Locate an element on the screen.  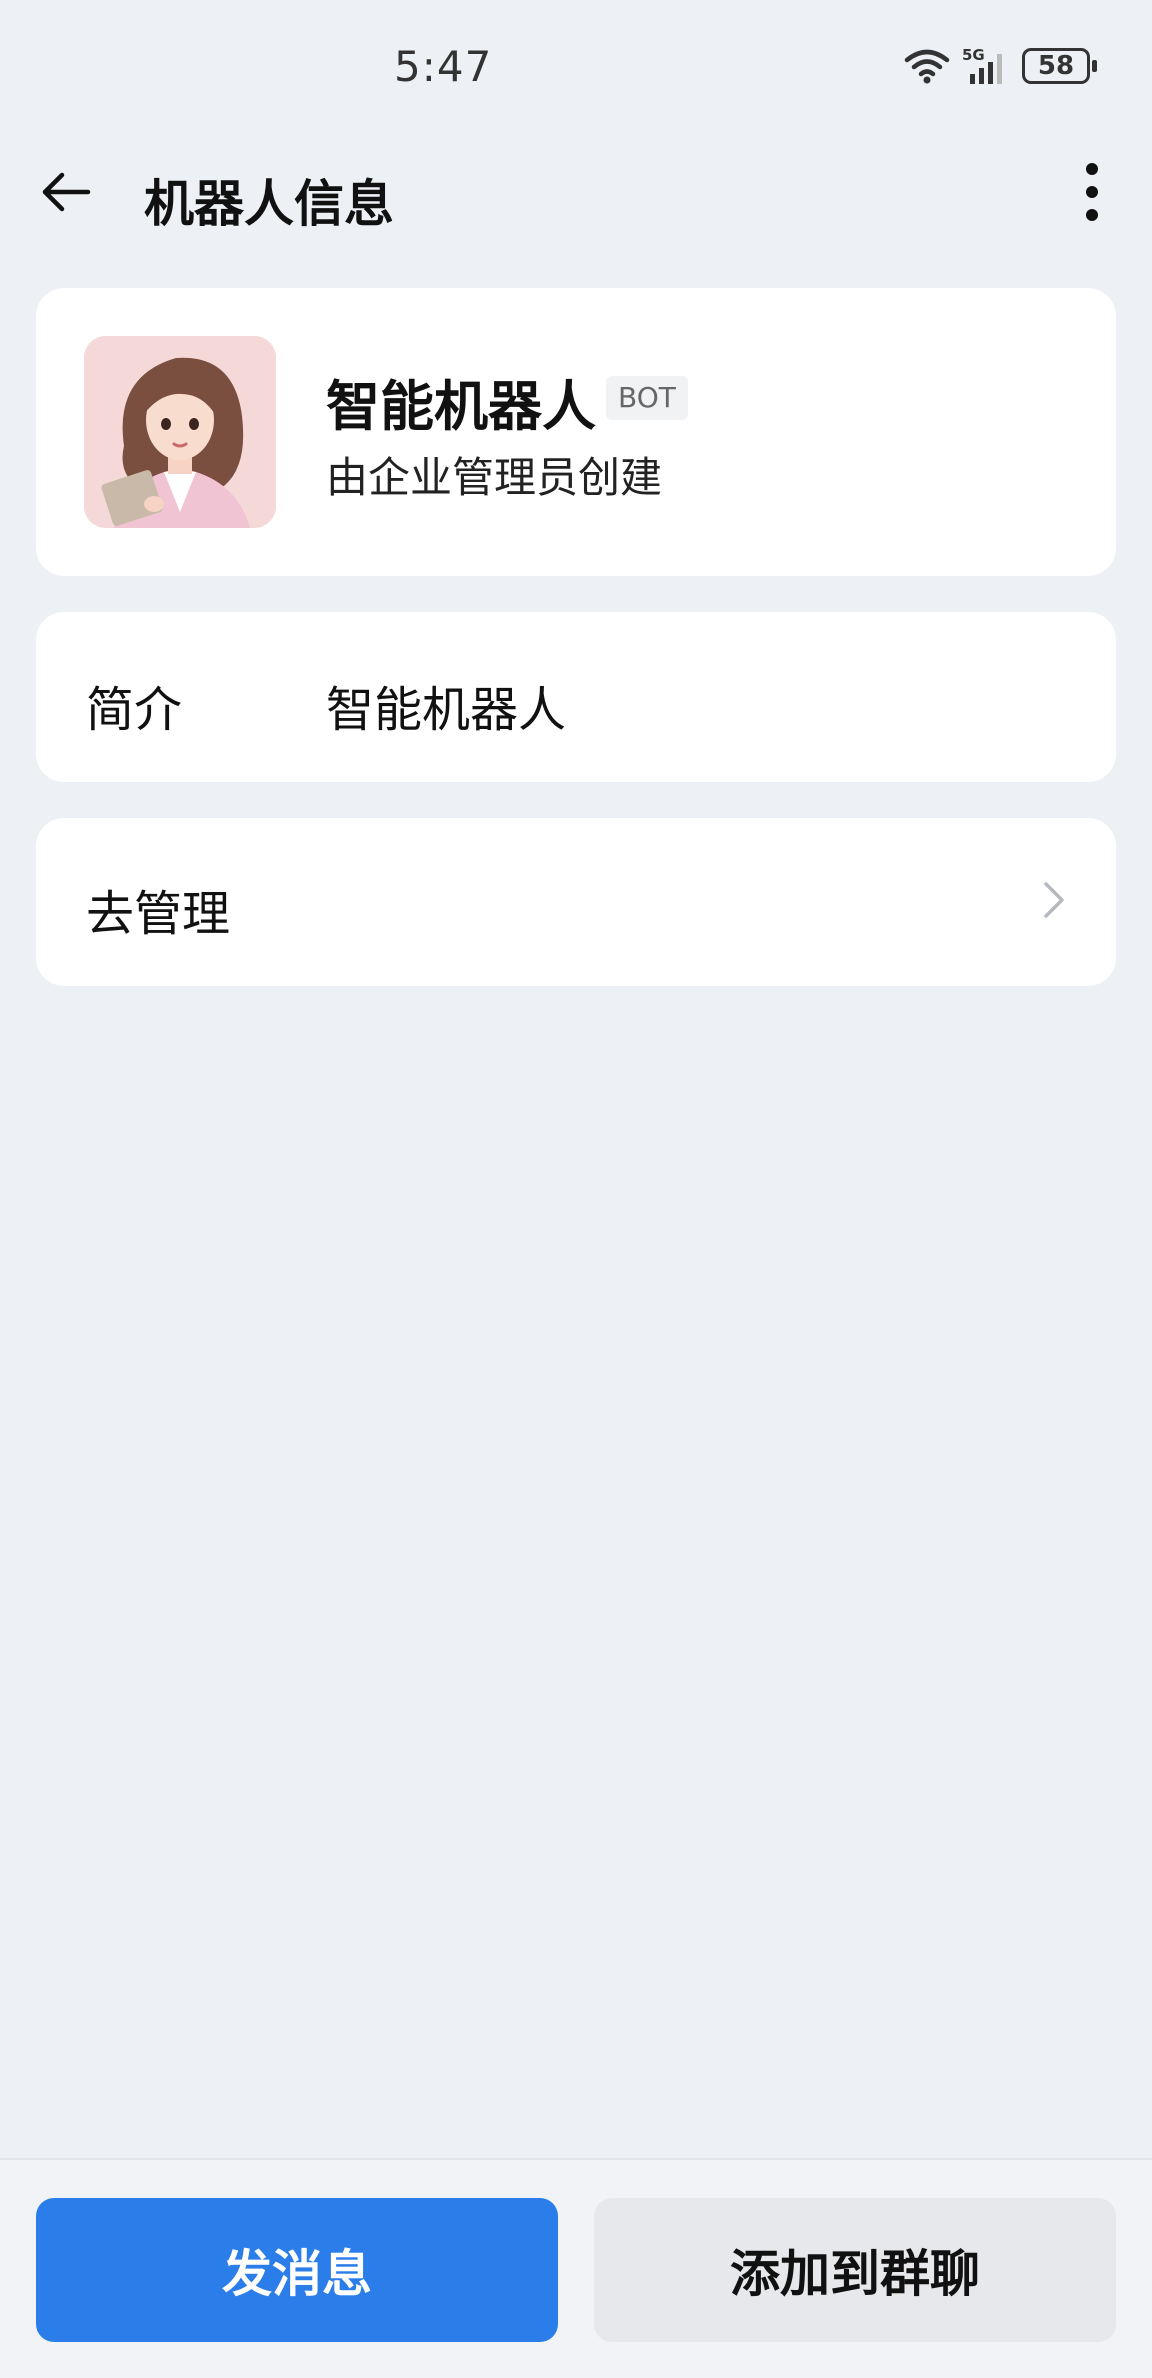
intro-value: 智能机器人 is located at coordinates (446, 710).